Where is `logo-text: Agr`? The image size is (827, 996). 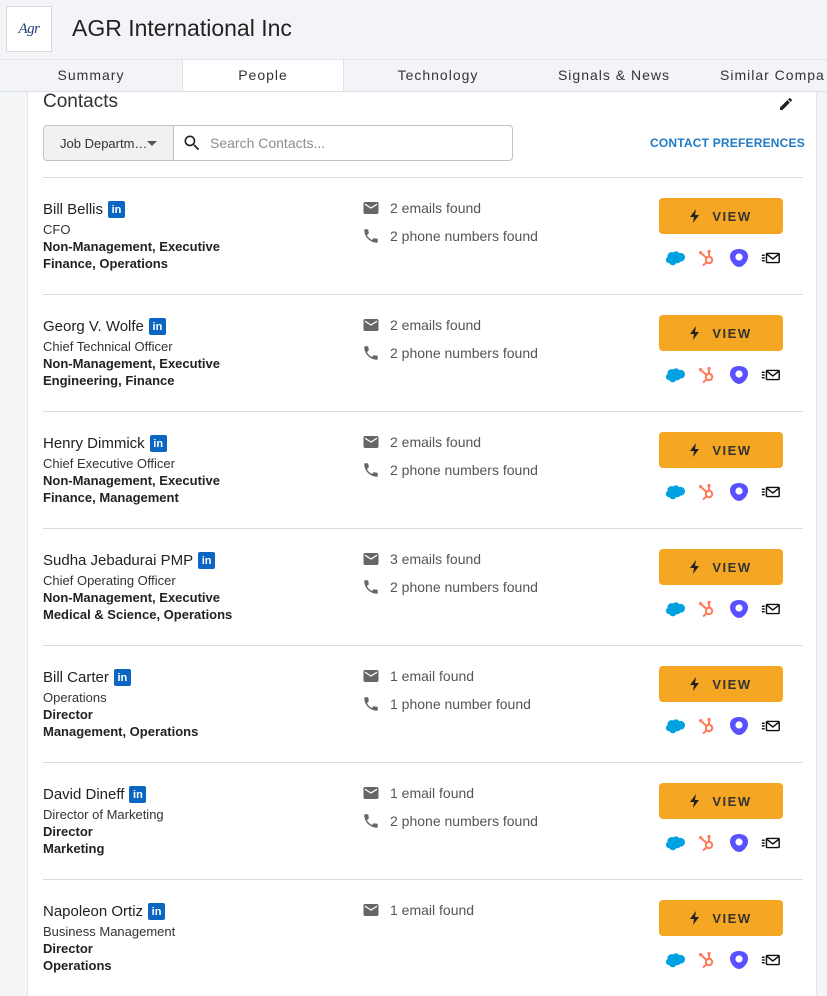
logo-text: Agr is located at coordinates (29, 28).